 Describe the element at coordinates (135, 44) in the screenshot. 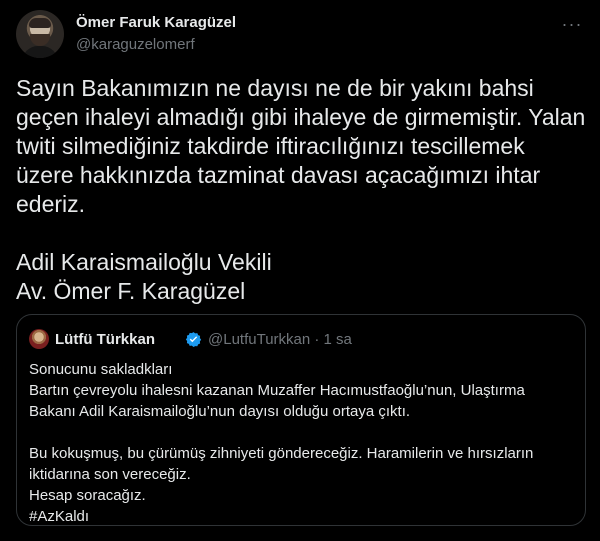

I see `author-handle: @karaguzelomerf` at that location.